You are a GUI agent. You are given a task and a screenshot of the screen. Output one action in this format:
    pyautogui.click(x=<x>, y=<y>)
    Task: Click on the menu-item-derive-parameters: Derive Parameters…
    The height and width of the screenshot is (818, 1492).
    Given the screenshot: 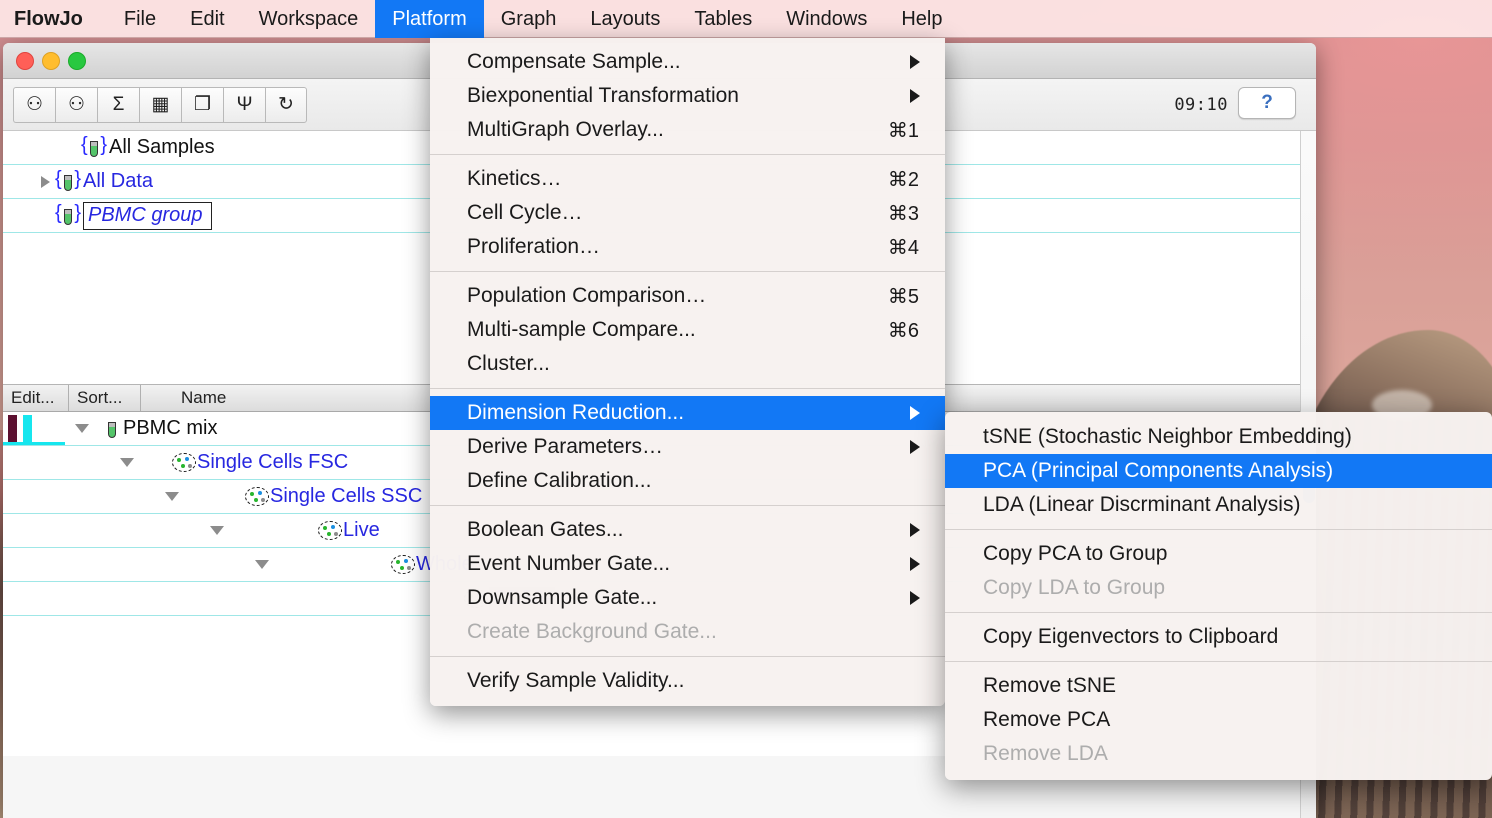 What is the action you would take?
    pyautogui.click(x=687, y=447)
    